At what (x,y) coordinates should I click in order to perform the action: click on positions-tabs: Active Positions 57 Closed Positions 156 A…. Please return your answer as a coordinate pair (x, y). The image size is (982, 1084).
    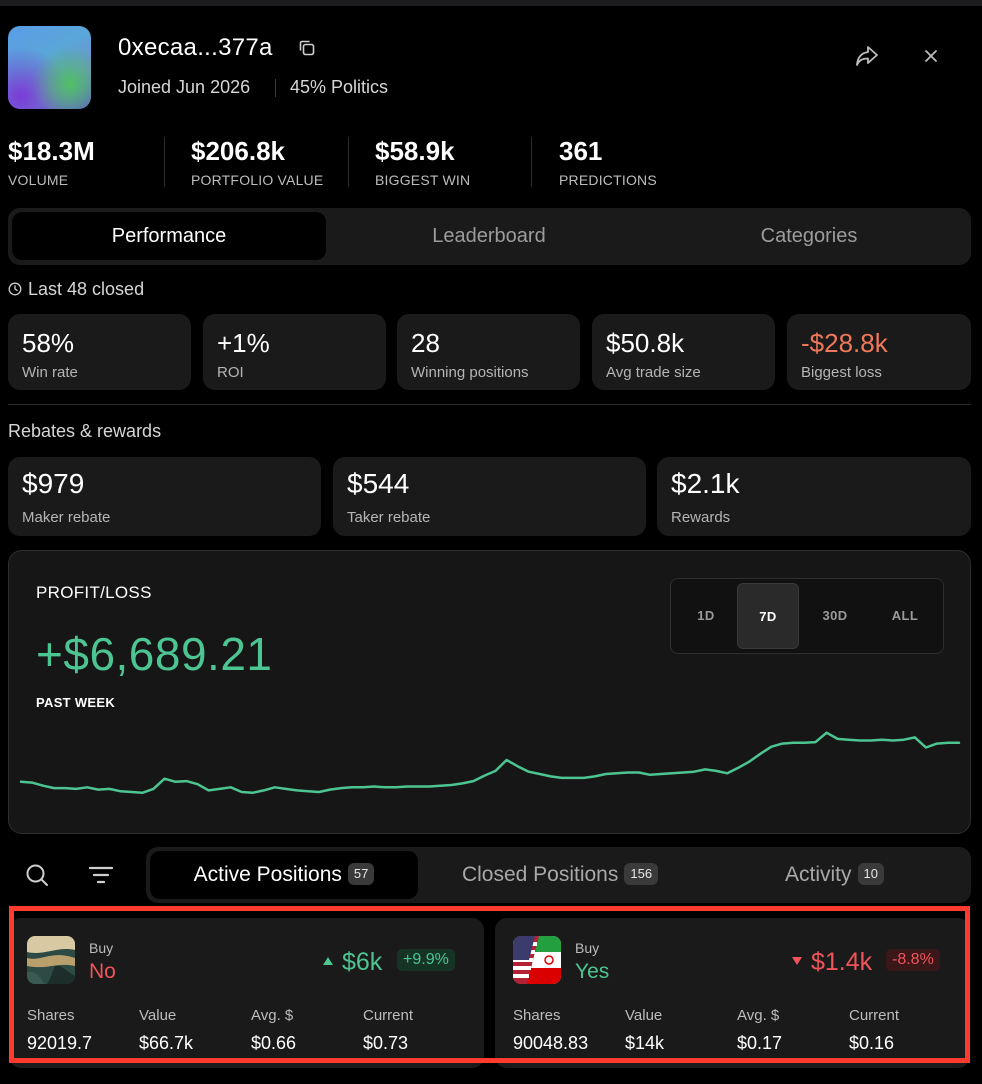
    Looking at the image, I should click on (558, 875).